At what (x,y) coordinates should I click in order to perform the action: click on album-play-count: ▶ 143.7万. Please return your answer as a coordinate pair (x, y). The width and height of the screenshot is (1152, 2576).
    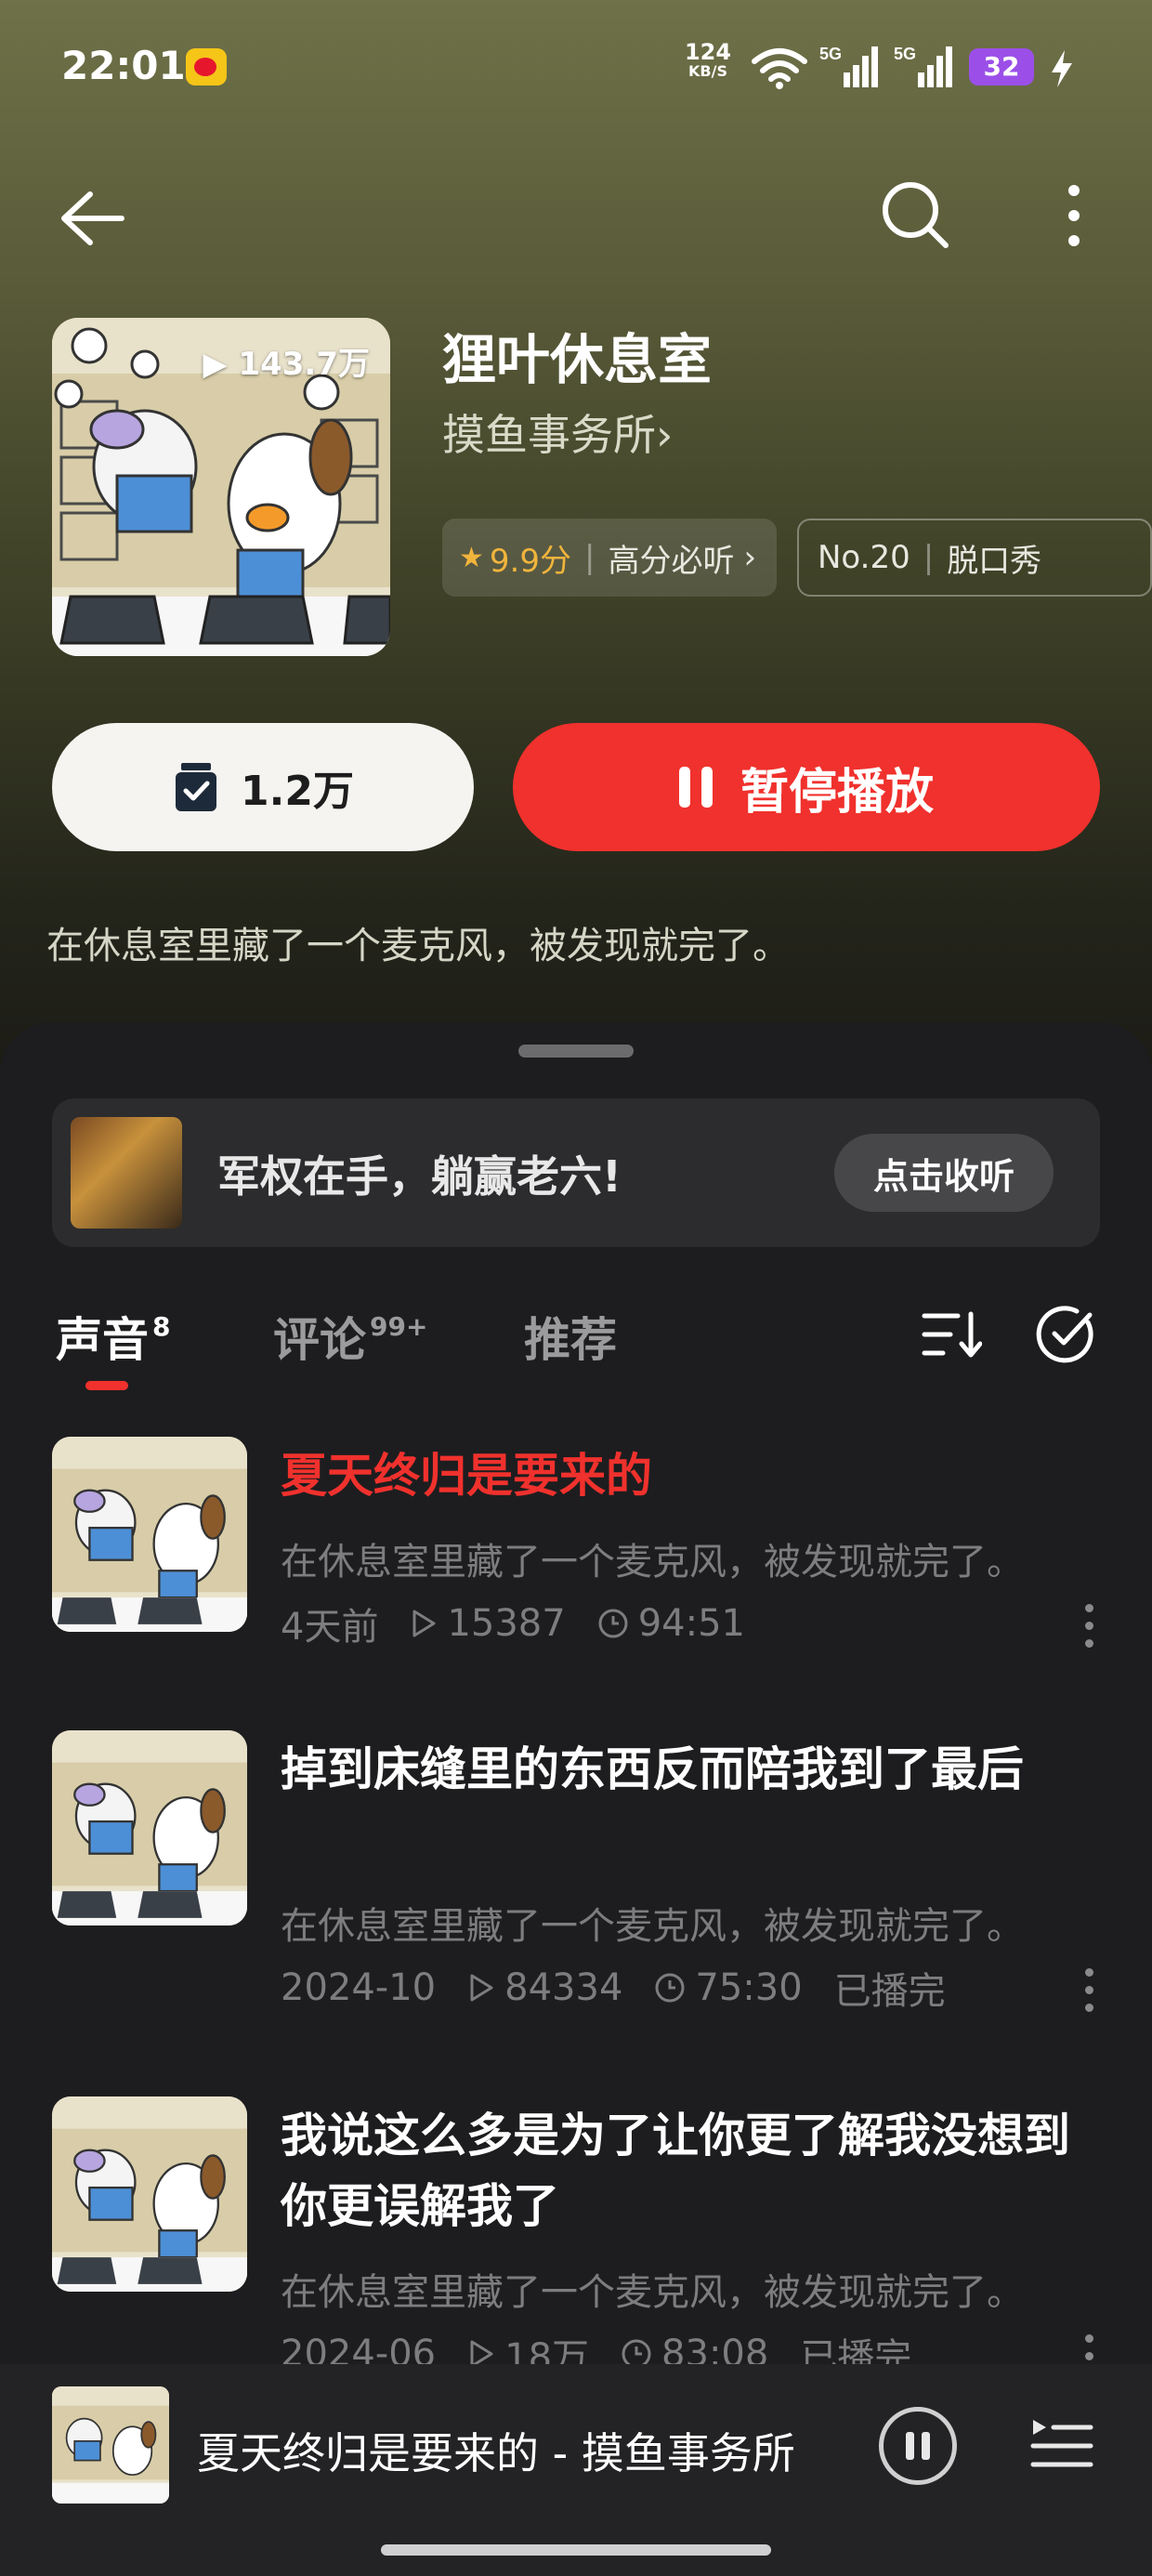
    Looking at the image, I should click on (286, 361).